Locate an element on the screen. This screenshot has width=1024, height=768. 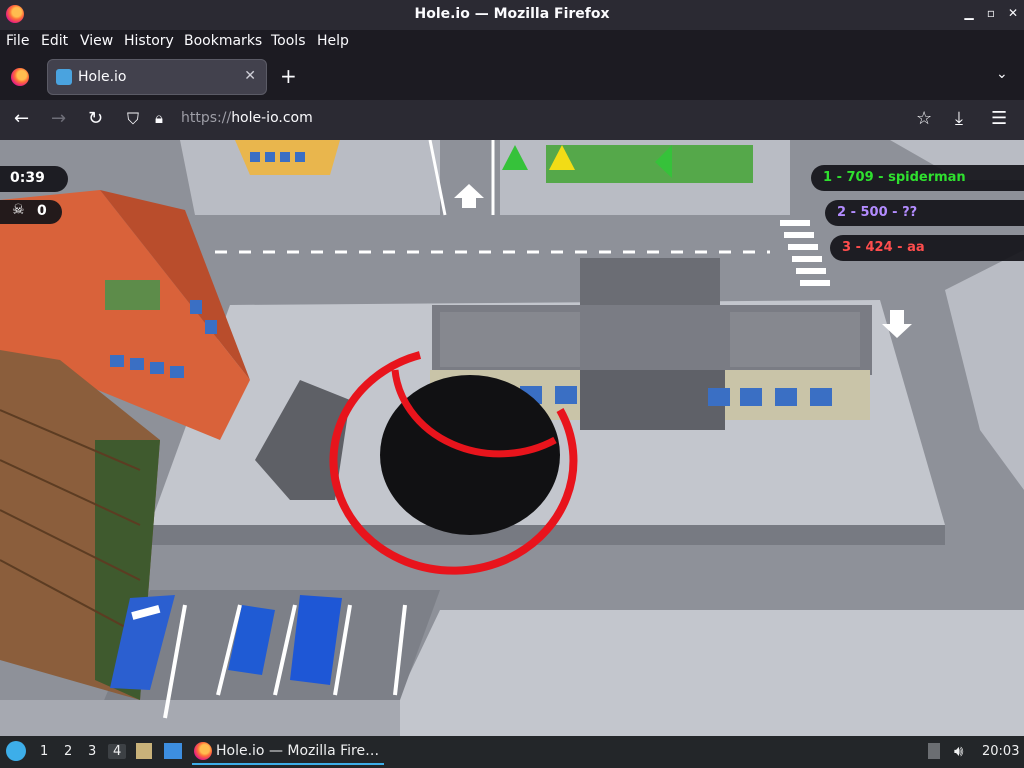
leaderboard-text: 2 - 500 - ?? is located at coordinates (877, 212).